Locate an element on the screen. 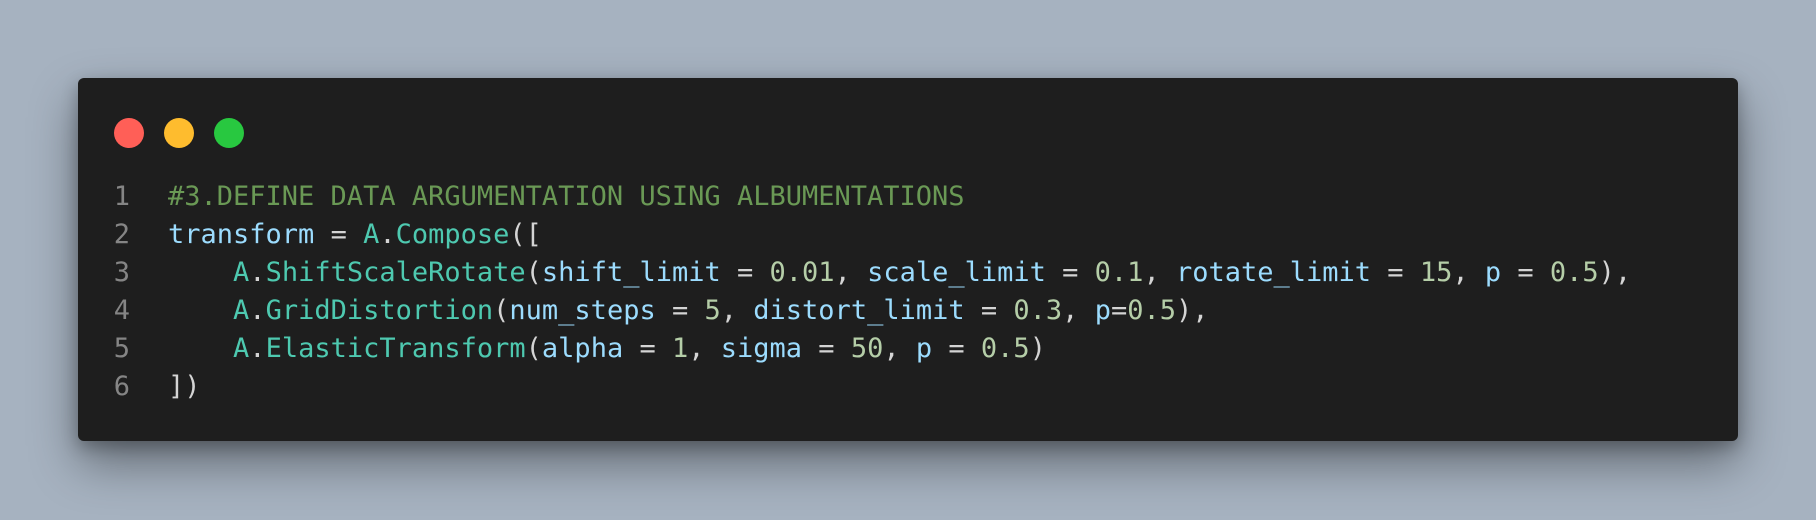 The image size is (1816, 520). window-controls is located at coordinates (189, 133).